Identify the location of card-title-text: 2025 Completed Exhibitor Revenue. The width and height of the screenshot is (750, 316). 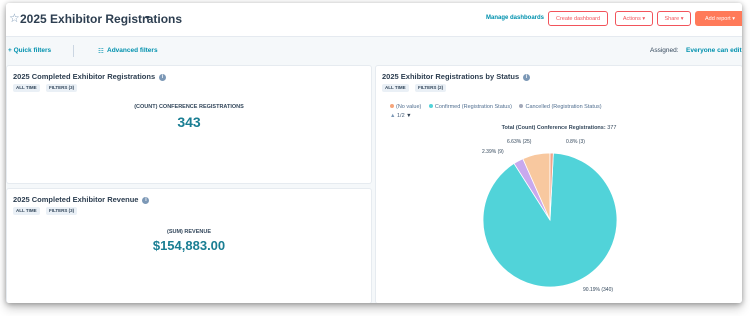
(76, 199).